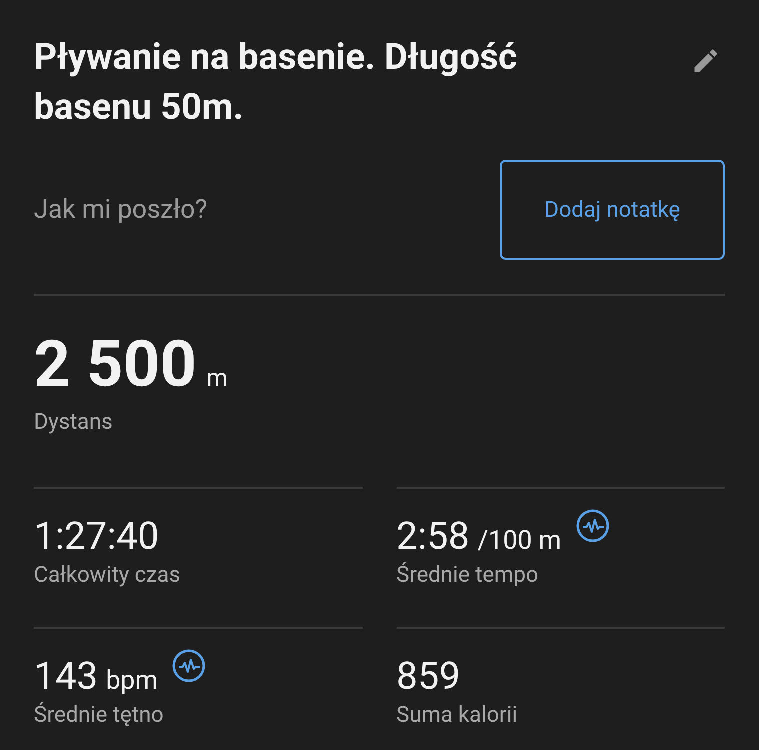 This screenshot has width=759, height=750. Describe the element at coordinates (121, 210) in the screenshot. I see `feeling-prompt: Jak mi poszło?` at that location.